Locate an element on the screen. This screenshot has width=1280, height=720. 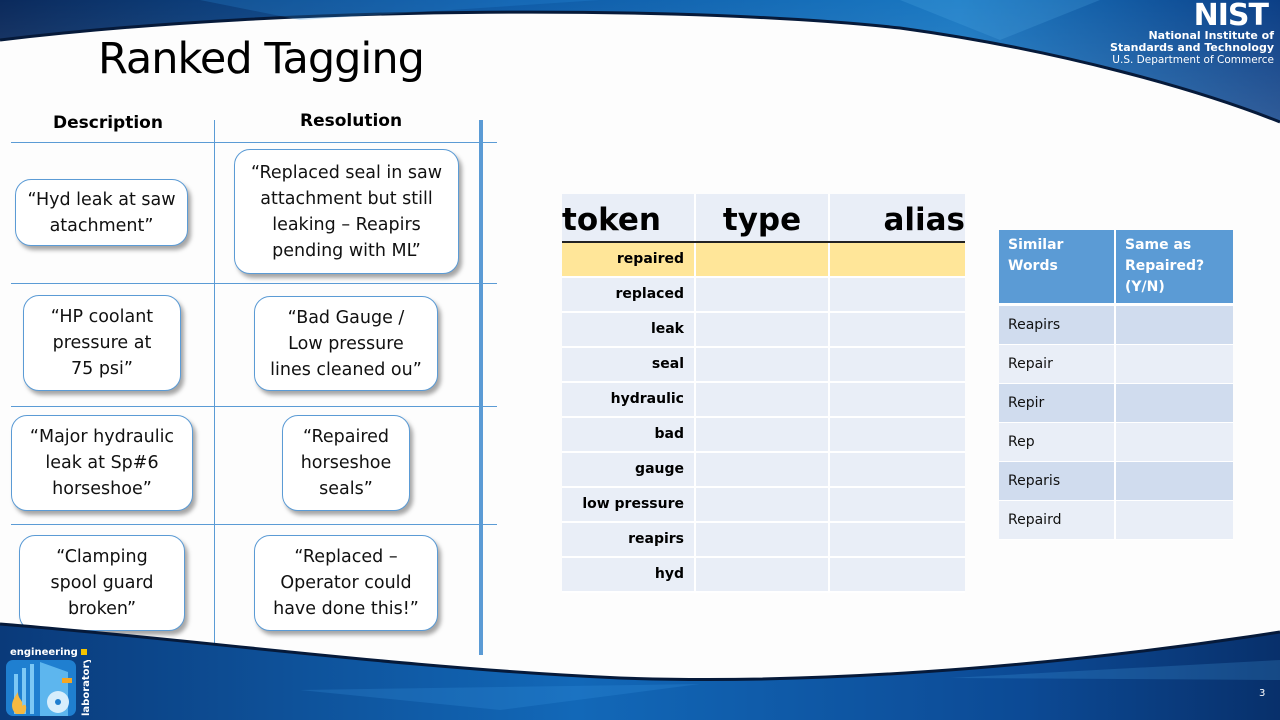
nist-name-line2: Standards and Technology is located at coordinates (1192, 47).